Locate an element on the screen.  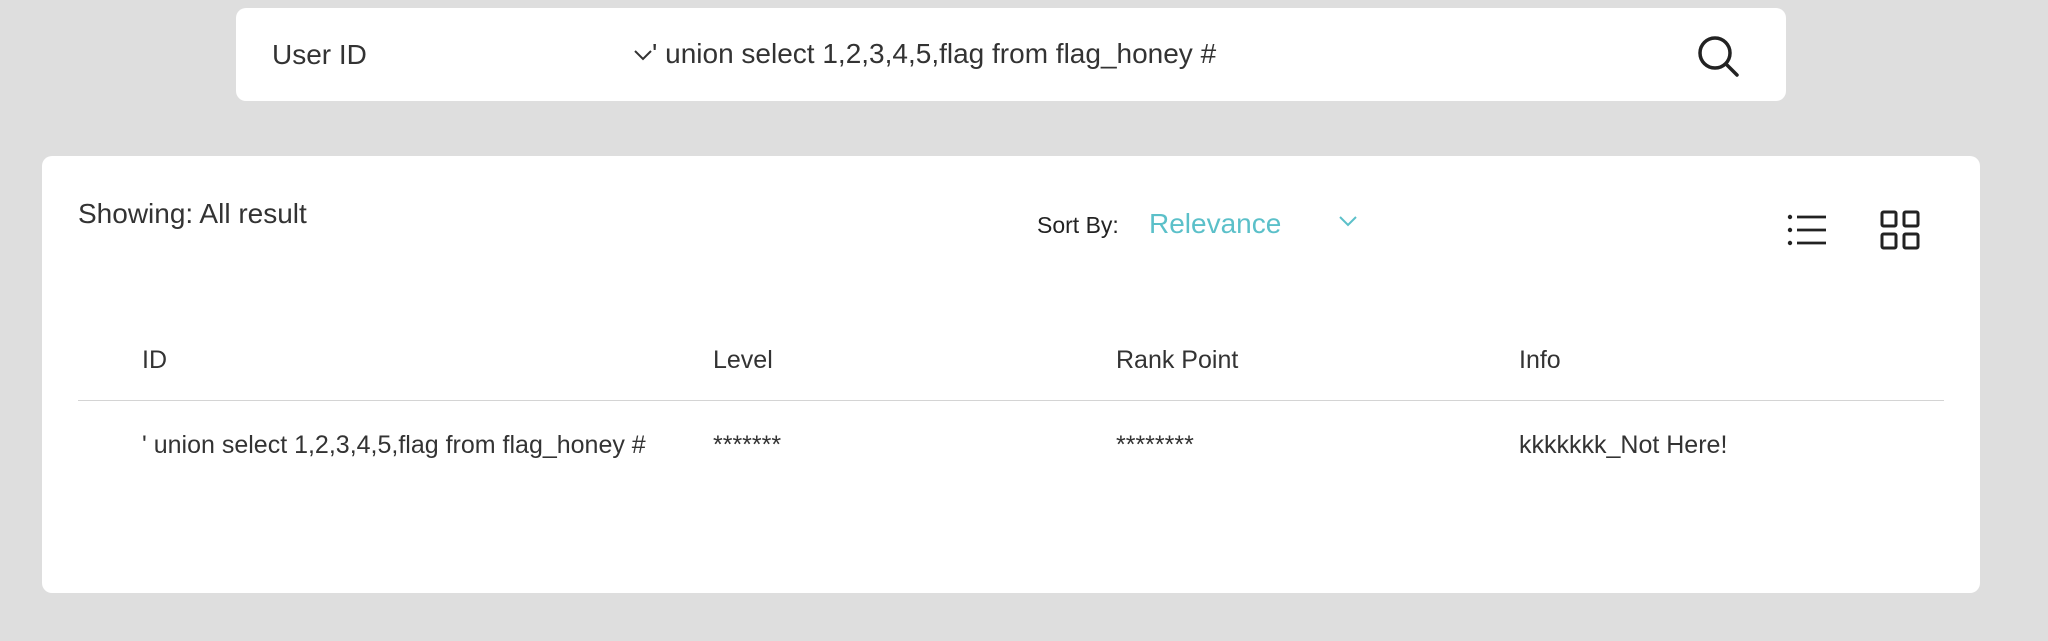
list-view-icon is located at coordinates (1807, 230).